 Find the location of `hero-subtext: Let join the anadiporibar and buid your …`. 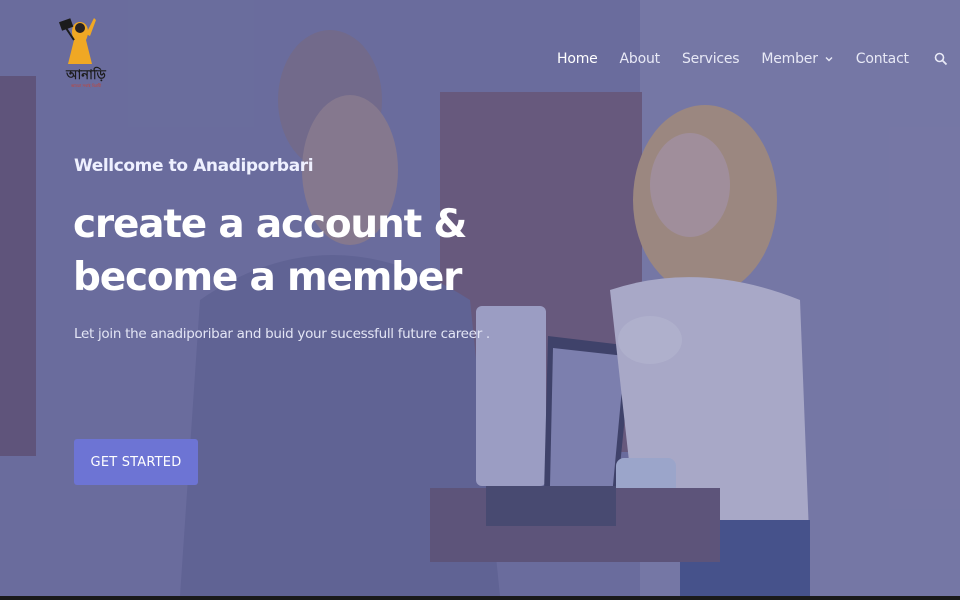

hero-subtext: Let join the anadiporibar and buid your … is located at coordinates (282, 334).